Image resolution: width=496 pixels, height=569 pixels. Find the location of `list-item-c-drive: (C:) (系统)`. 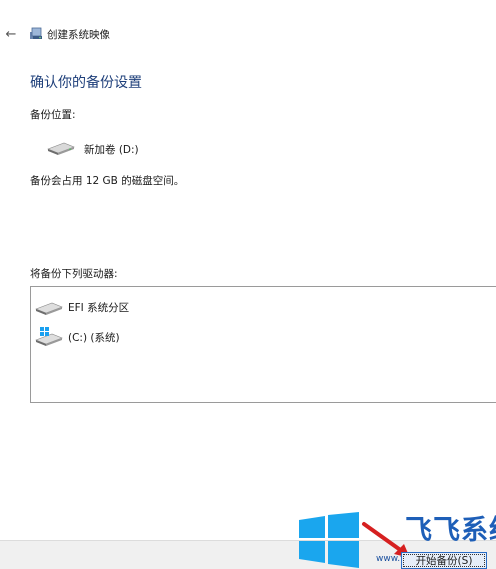

list-item-c-drive: (C:) (系统) is located at coordinates (185, 337).